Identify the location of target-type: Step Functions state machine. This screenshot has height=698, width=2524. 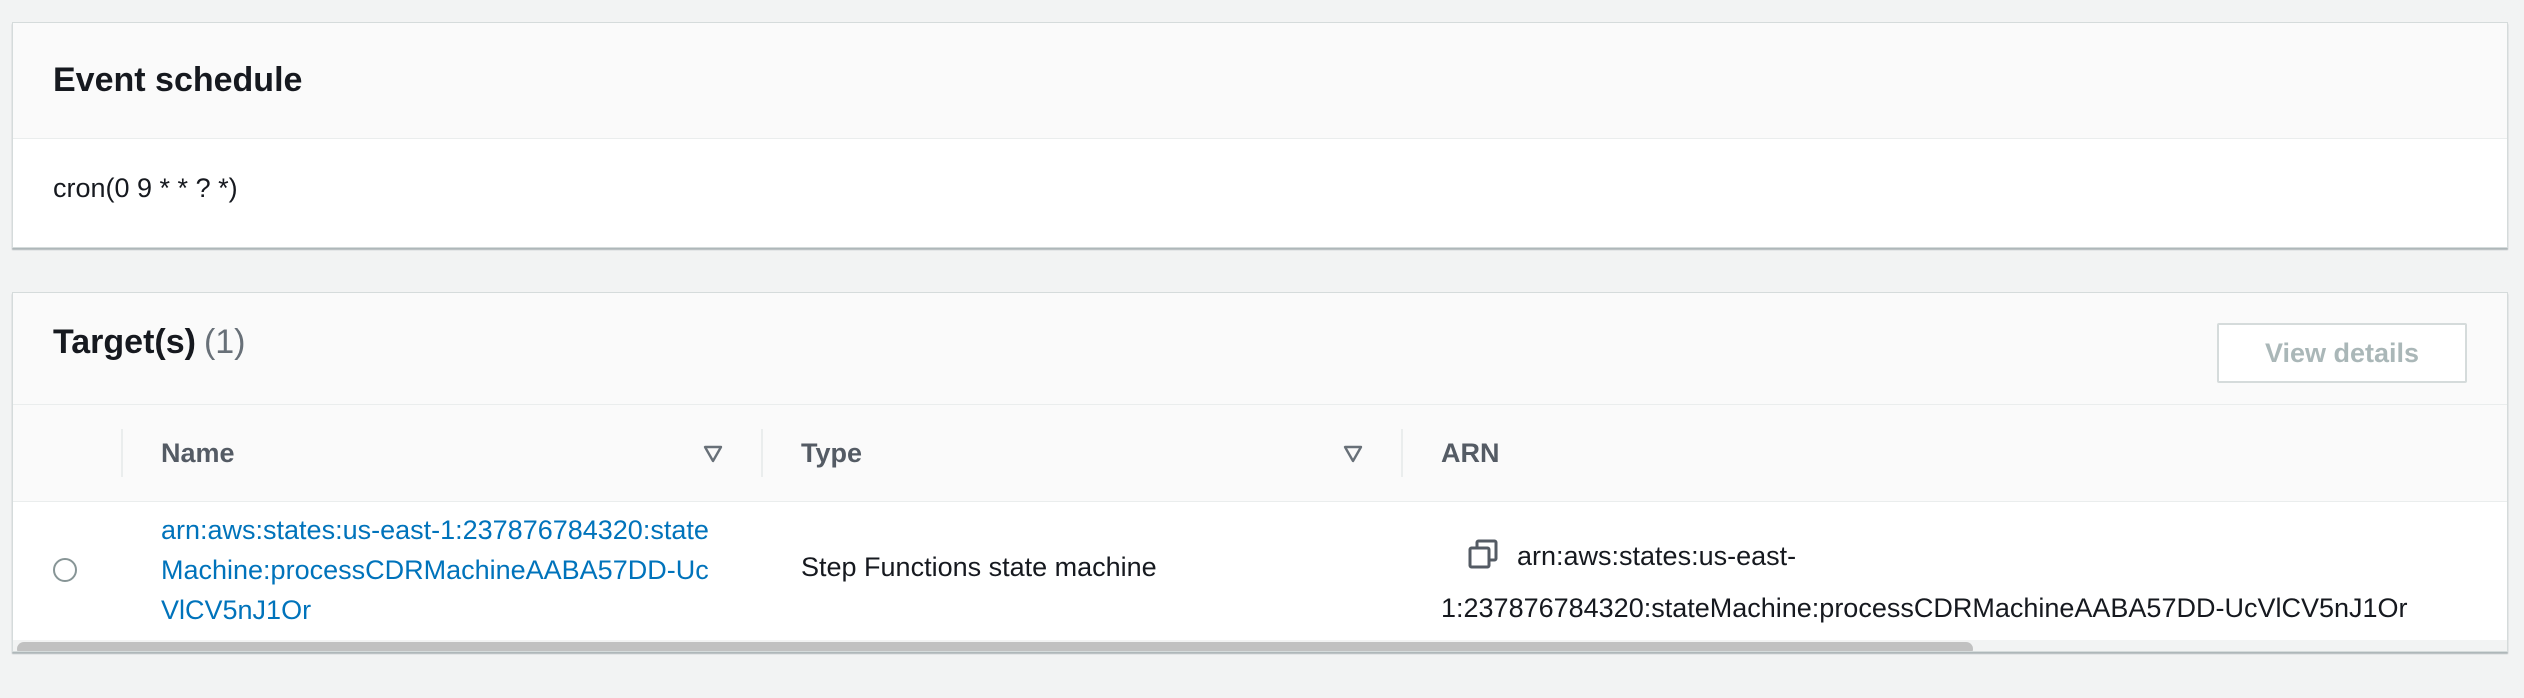
(979, 567).